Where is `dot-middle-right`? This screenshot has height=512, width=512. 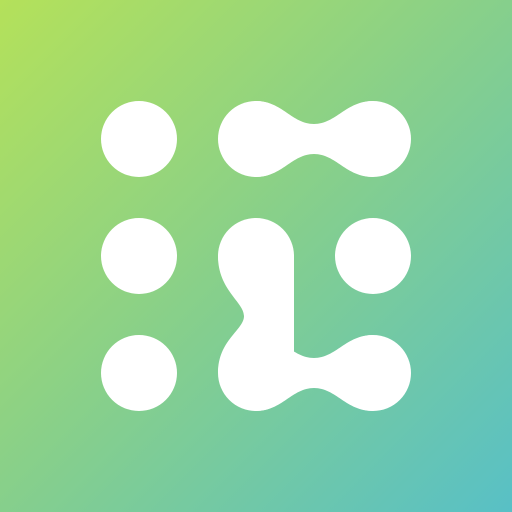 dot-middle-right is located at coordinates (373, 256).